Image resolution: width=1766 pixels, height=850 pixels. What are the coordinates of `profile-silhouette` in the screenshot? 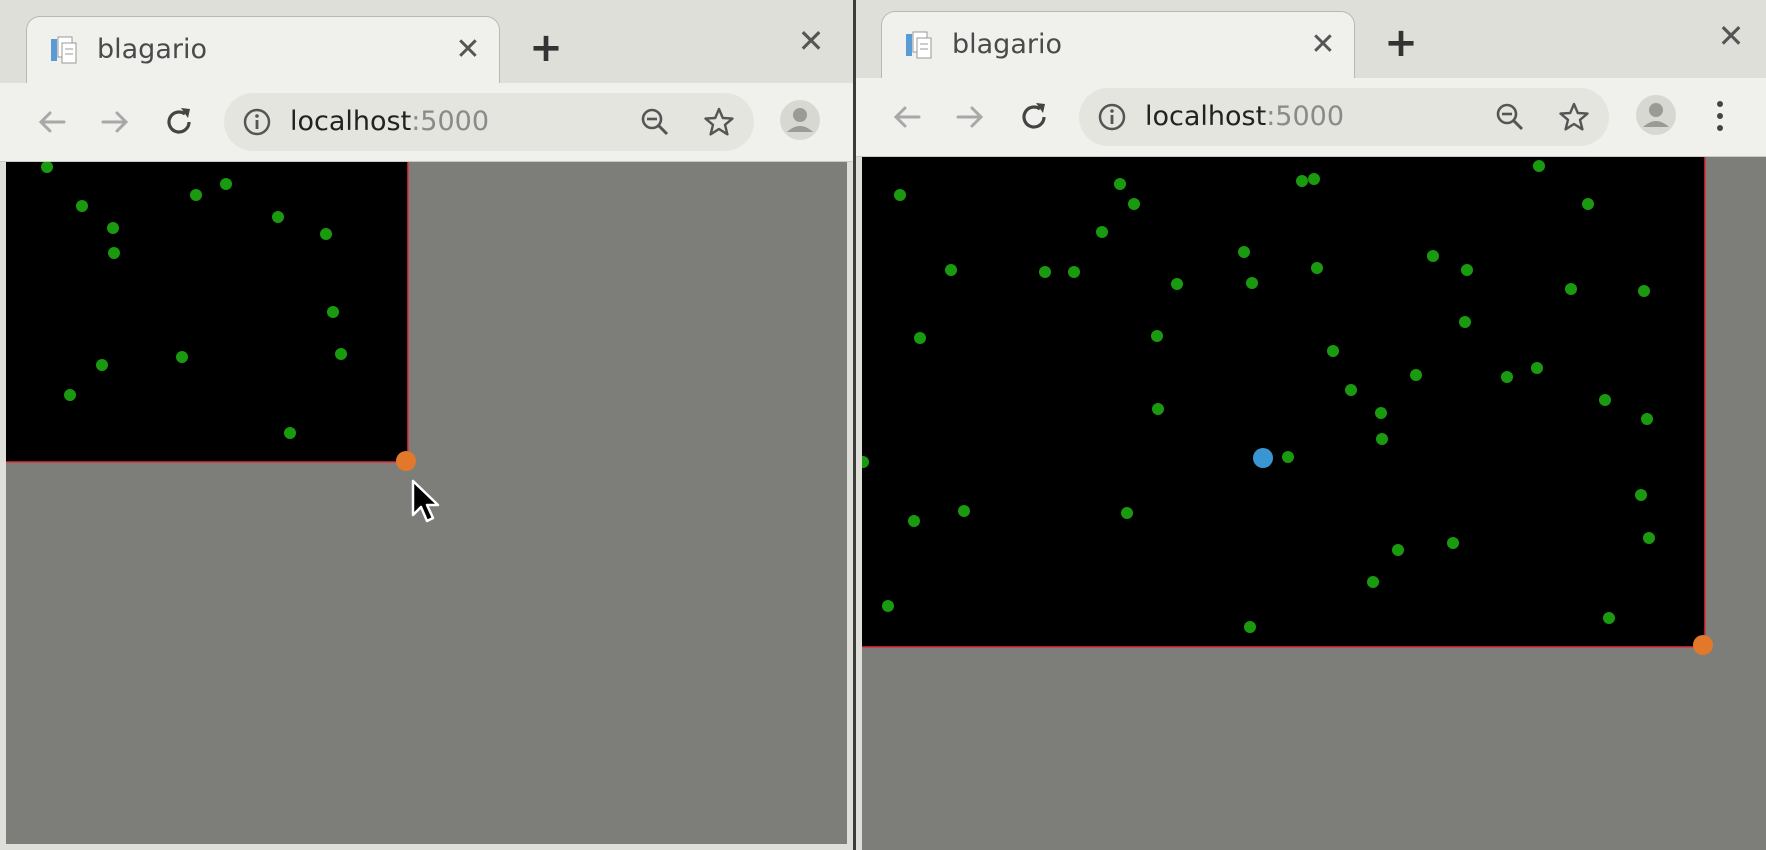 It's located at (1656, 115).